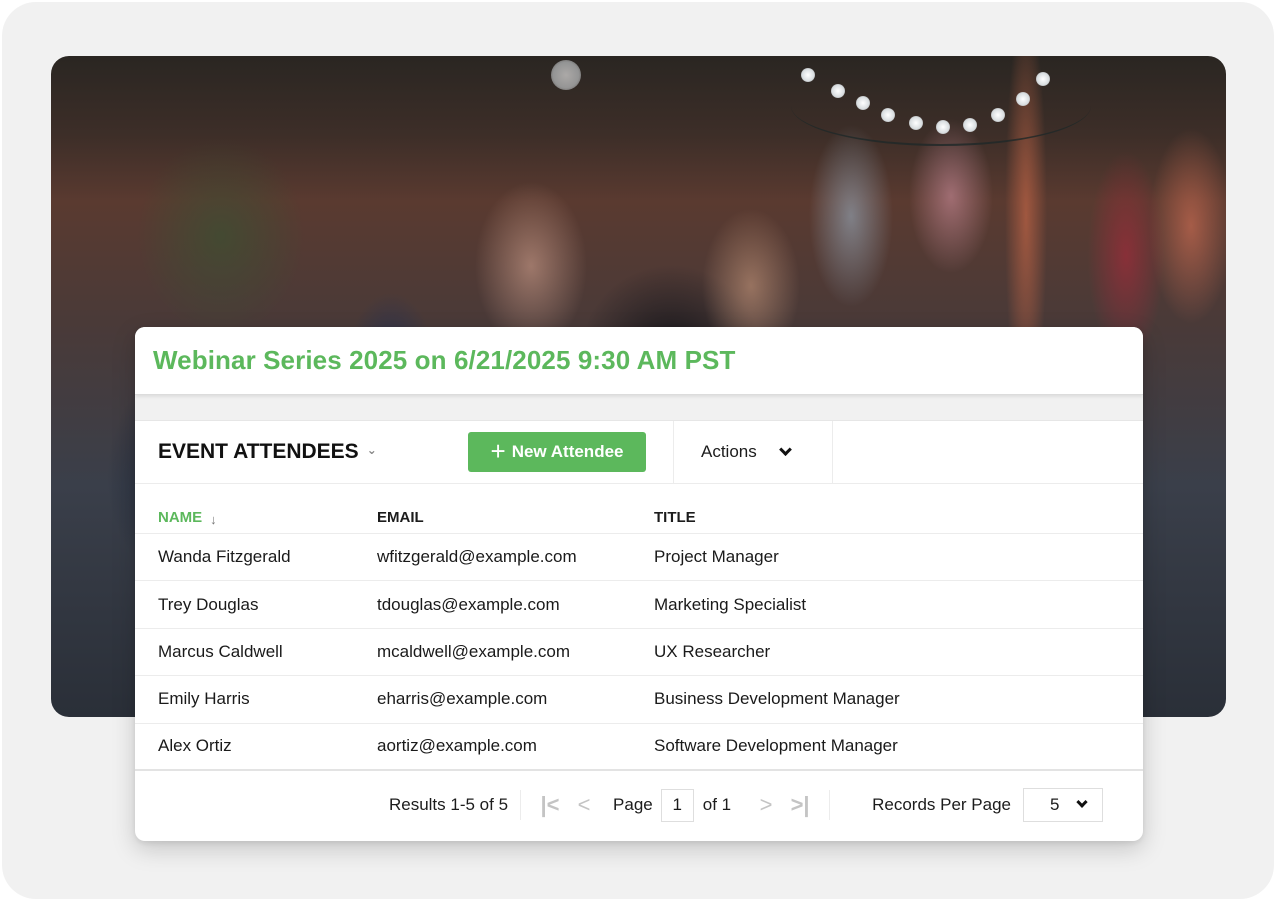 The image size is (1276, 901). Describe the element at coordinates (639, 408) in the screenshot. I see `header-divider-band` at that location.